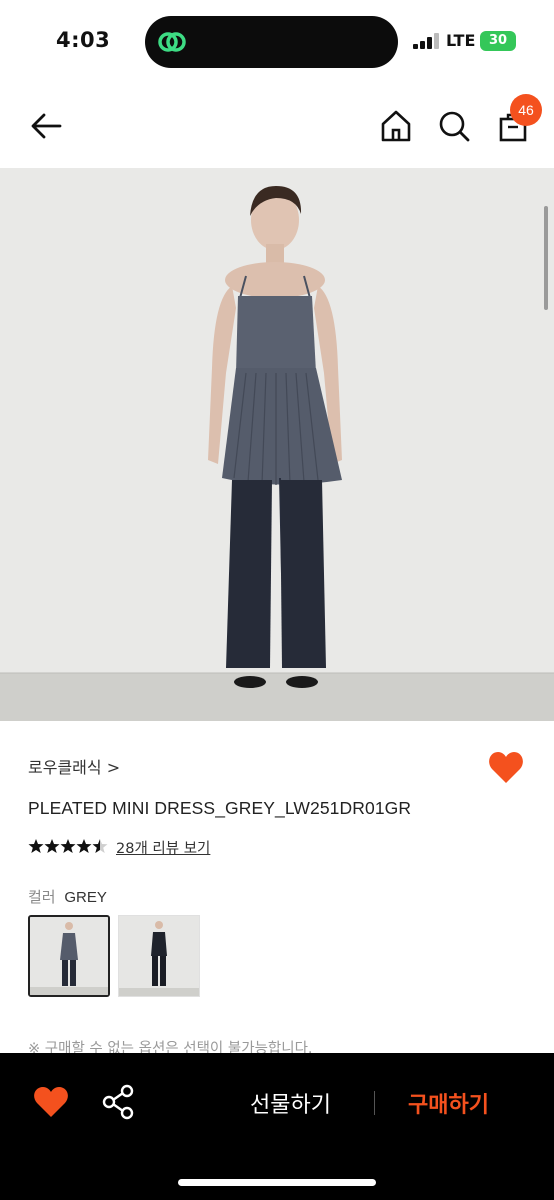 Image resolution: width=554 pixels, height=1200 pixels. I want to click on review-link: 28개 리뷰 보기, so click(163, 847).